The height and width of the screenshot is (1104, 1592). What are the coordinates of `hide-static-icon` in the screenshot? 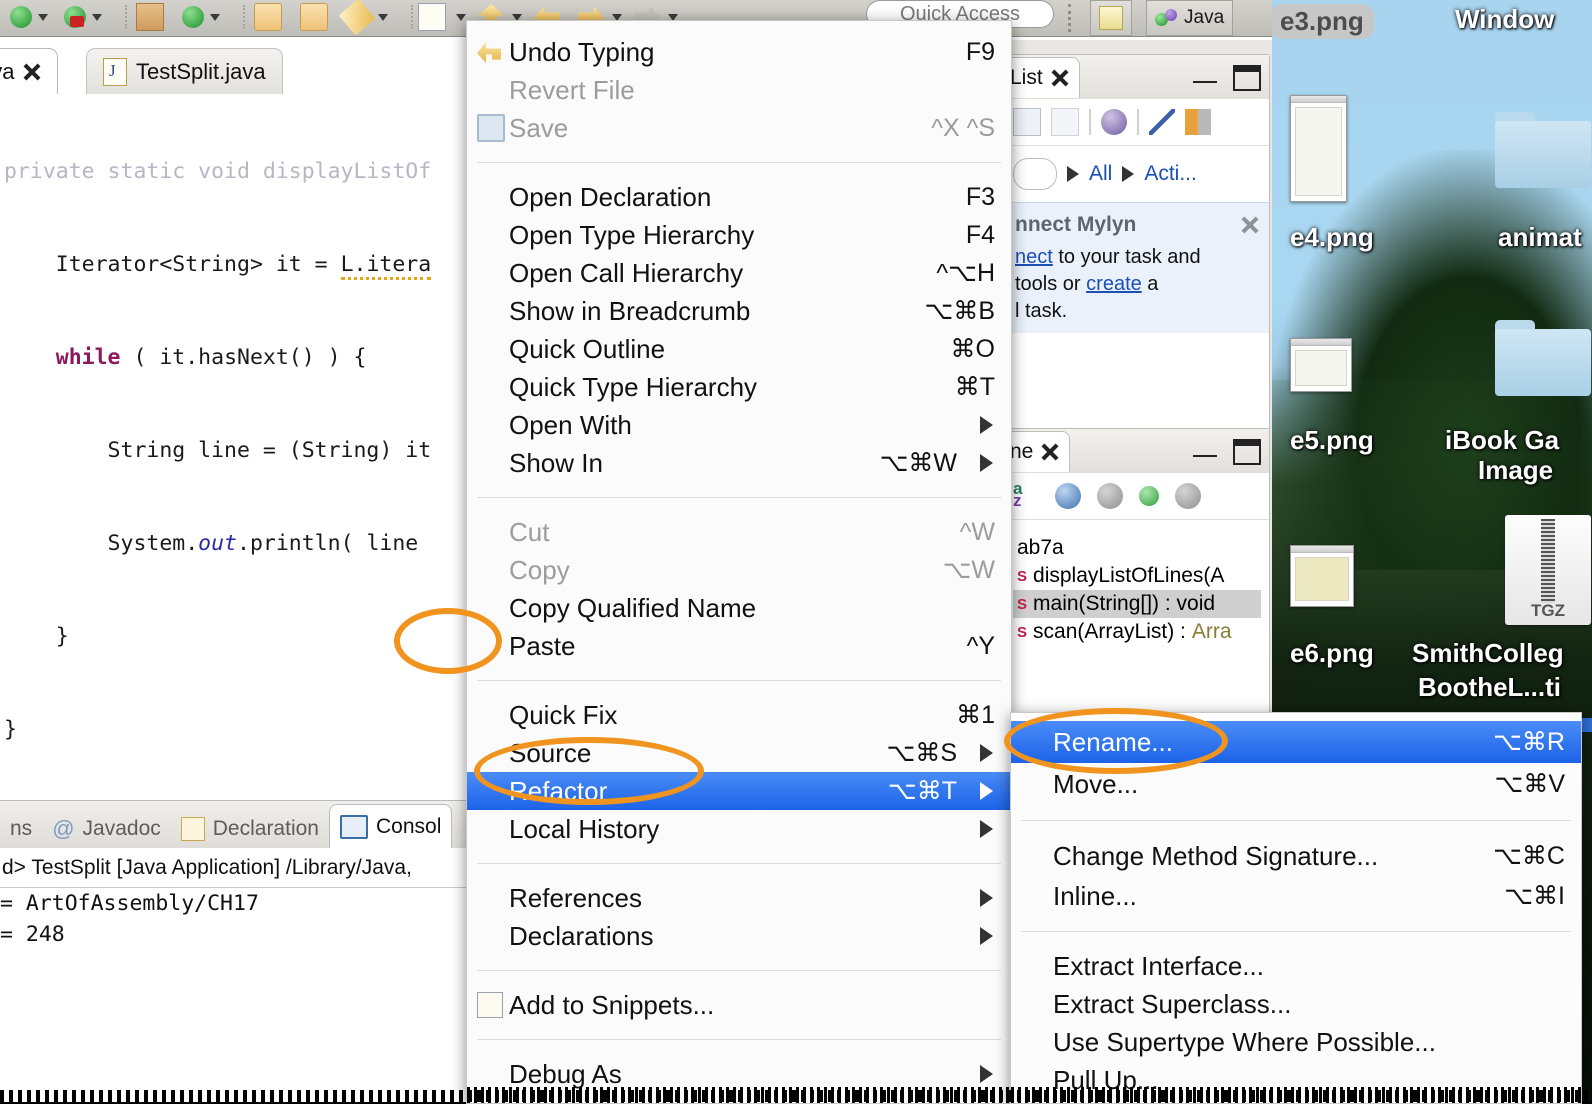 It's located at (1110, 496).